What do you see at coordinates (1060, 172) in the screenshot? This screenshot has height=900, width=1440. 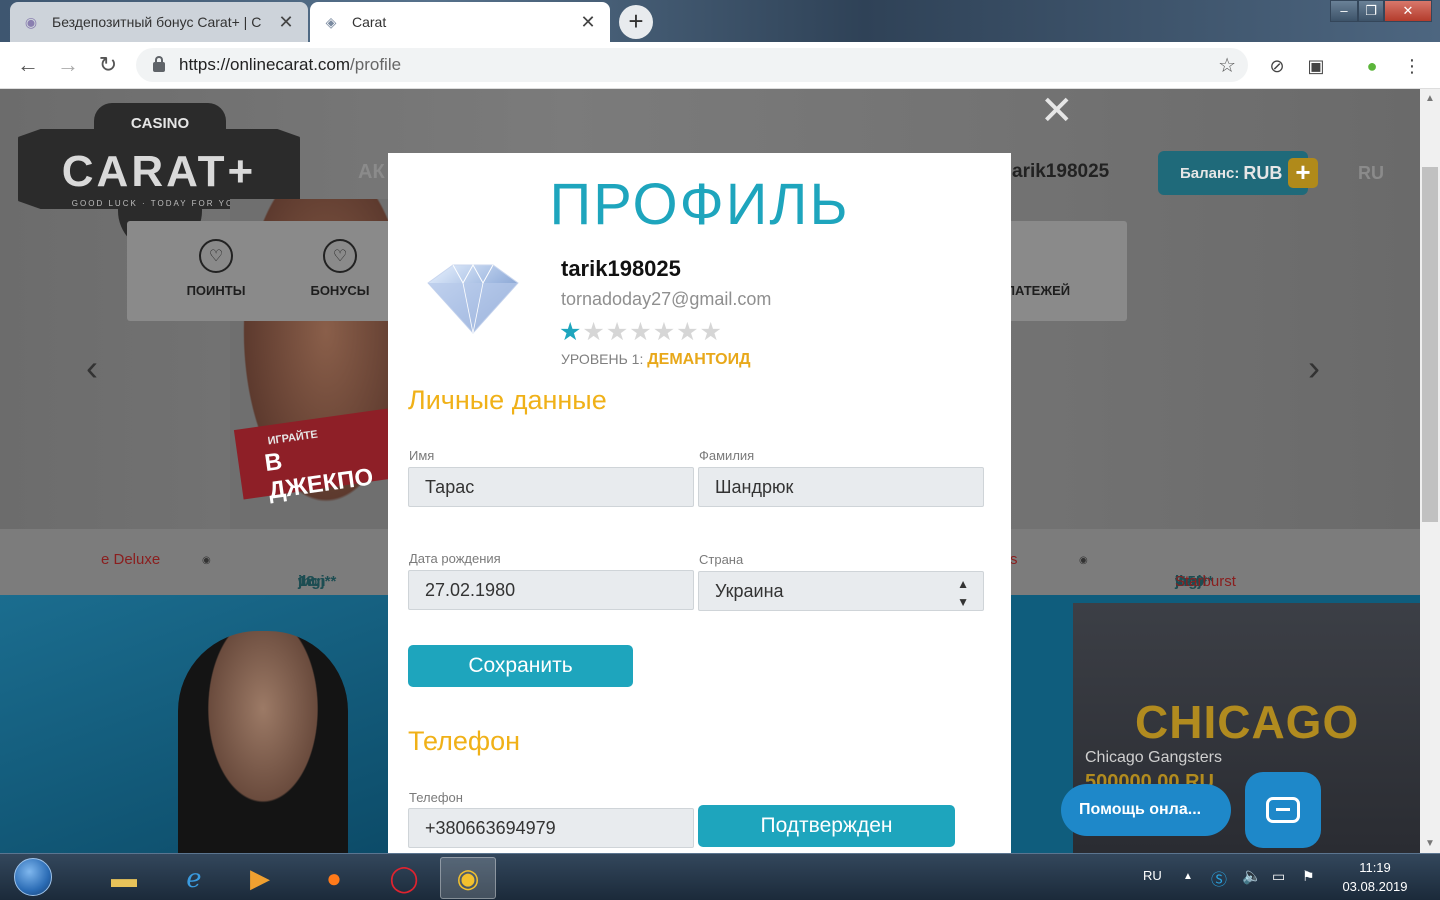 I see `header-username: arik198025` at bounding box center [1060, 172].